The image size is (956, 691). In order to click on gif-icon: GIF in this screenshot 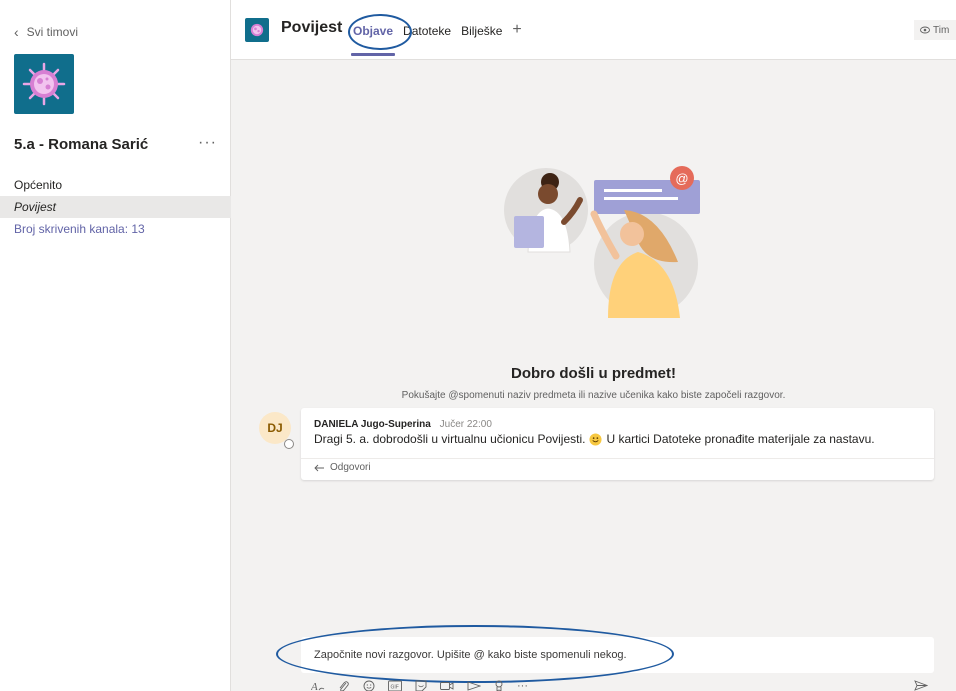, I will do `click(395, 685)`.